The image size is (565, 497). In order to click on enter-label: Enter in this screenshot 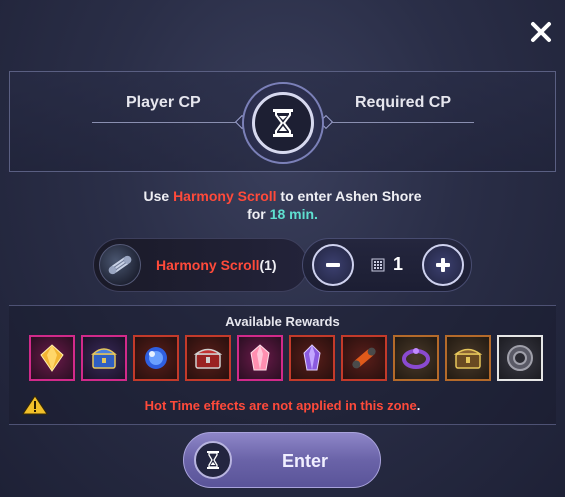, I will do `click(304, 461)`.